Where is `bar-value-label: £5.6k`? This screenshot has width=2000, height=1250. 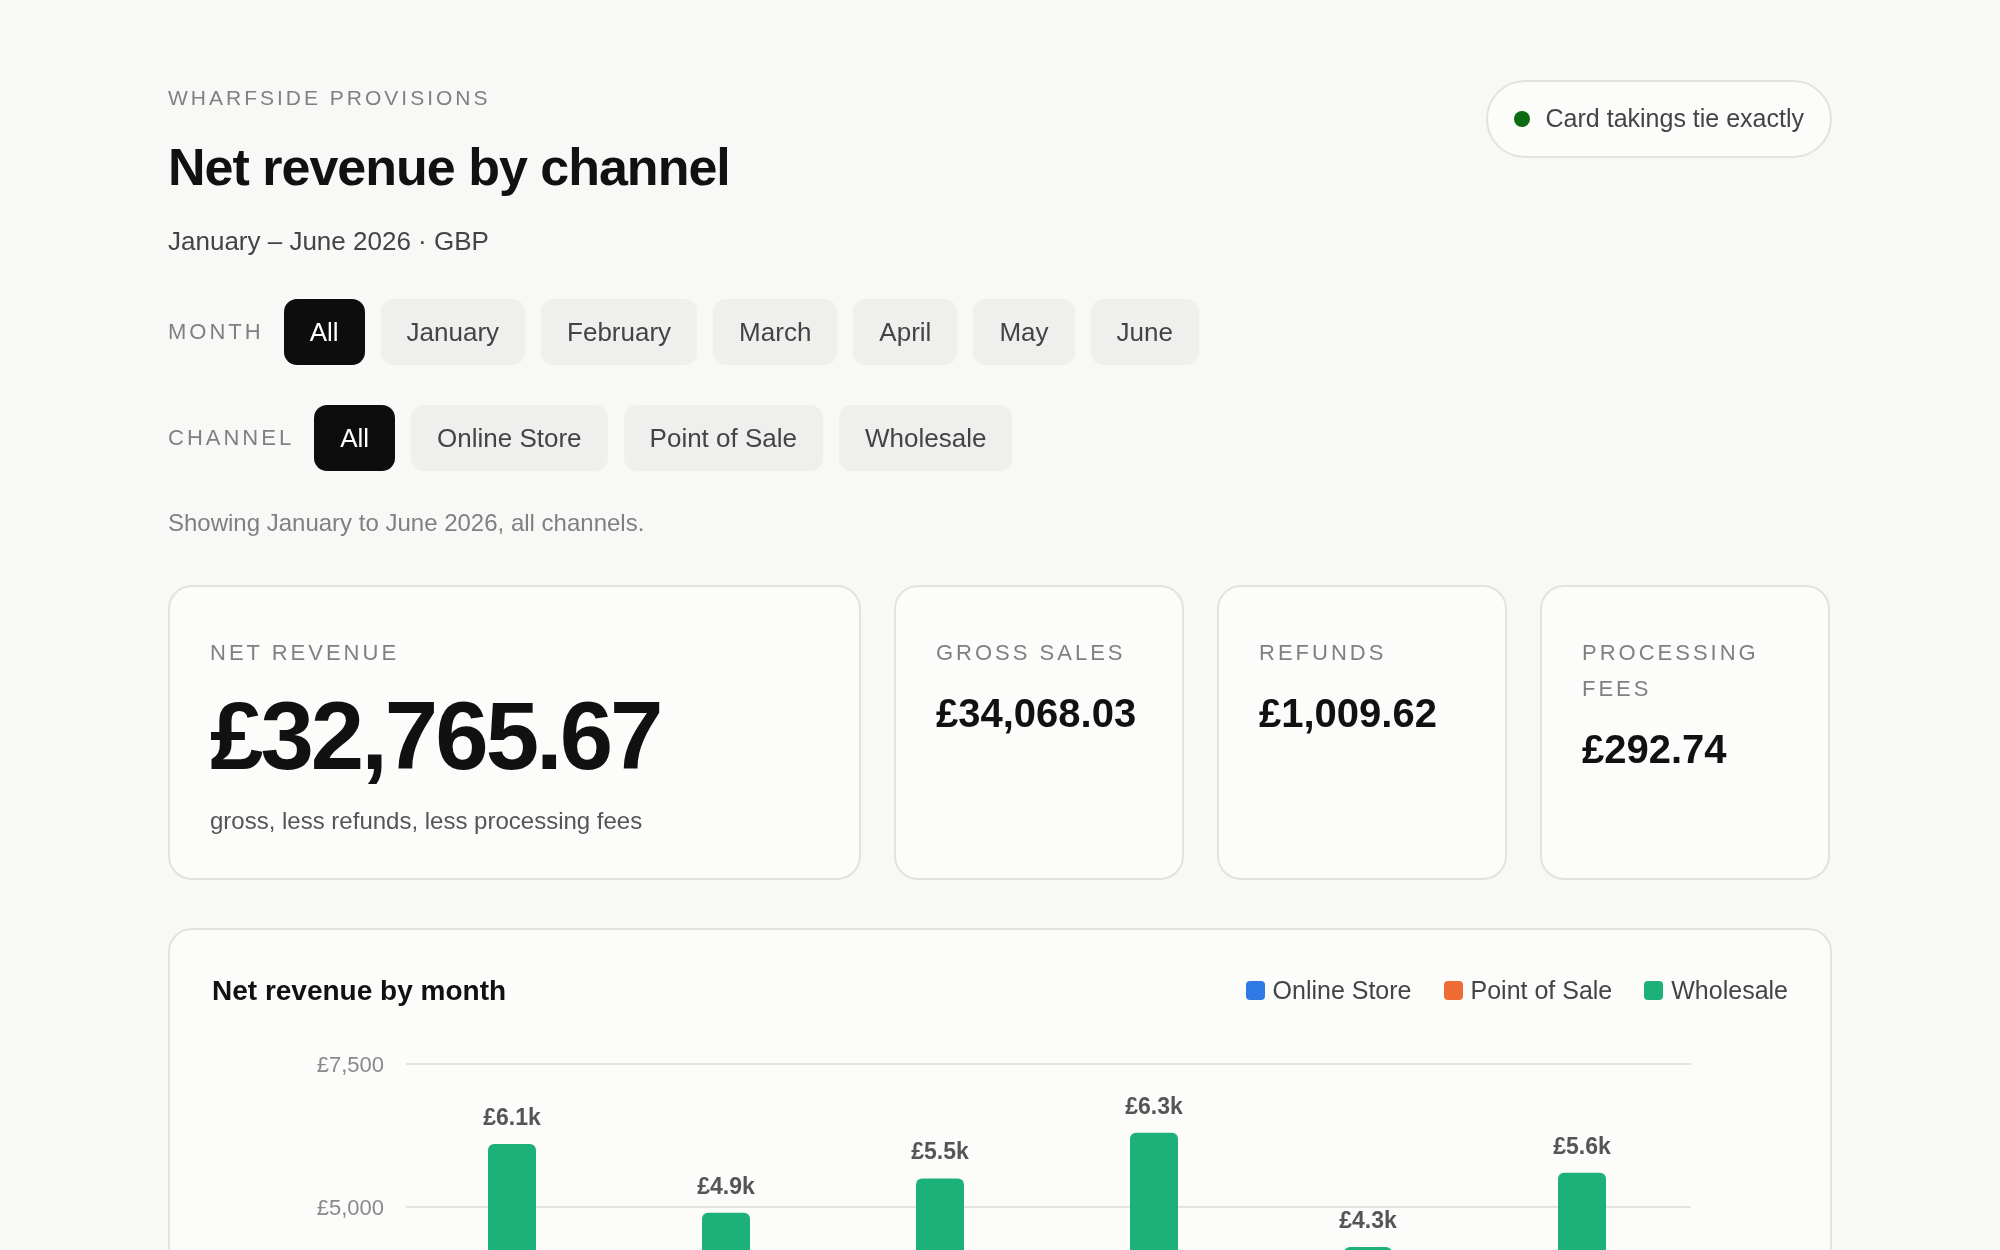 bar-value-label: £5.6k is located at coordinates (1582, 1145).